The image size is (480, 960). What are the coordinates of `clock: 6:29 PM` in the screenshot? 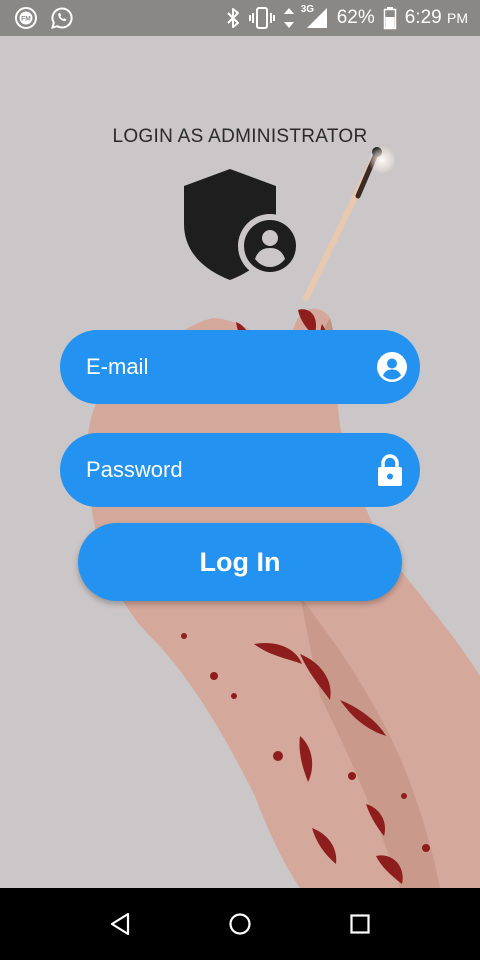 It's located at (436, 17).